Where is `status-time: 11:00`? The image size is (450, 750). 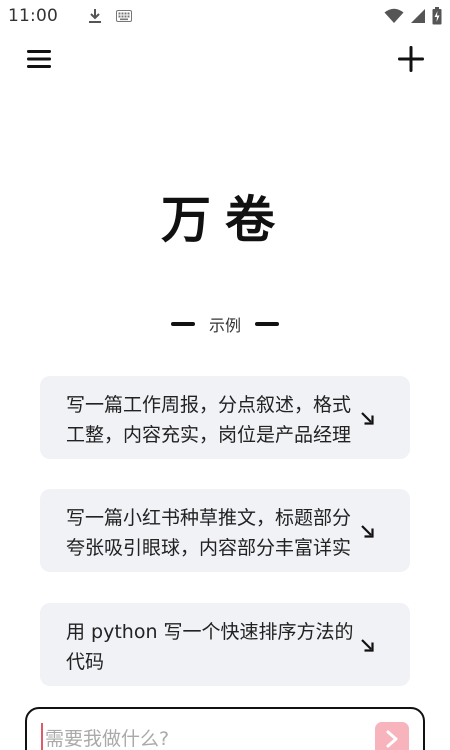 status-time: 11:00 is located at coordinates (33, 16).